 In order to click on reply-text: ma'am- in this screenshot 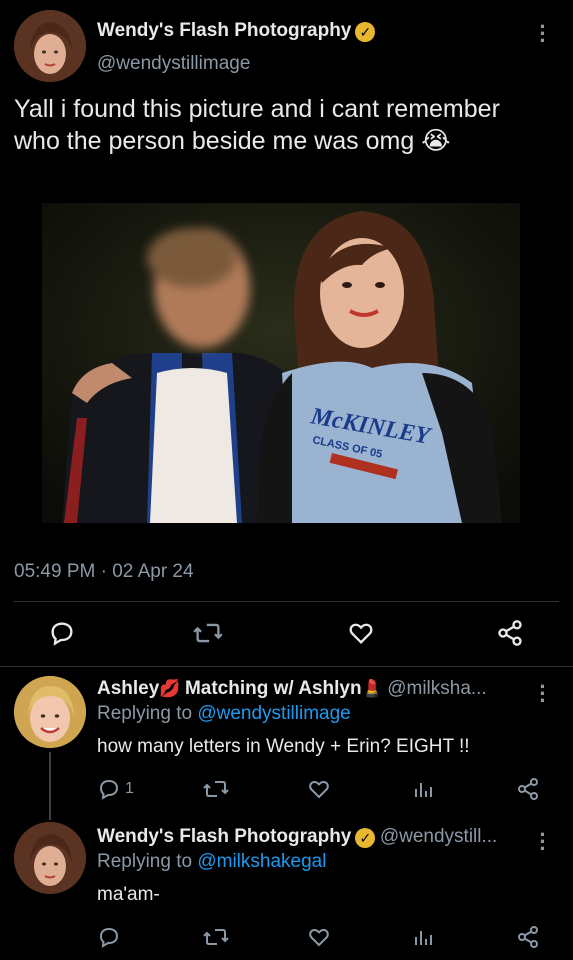, I will do `click(128, 894)`.